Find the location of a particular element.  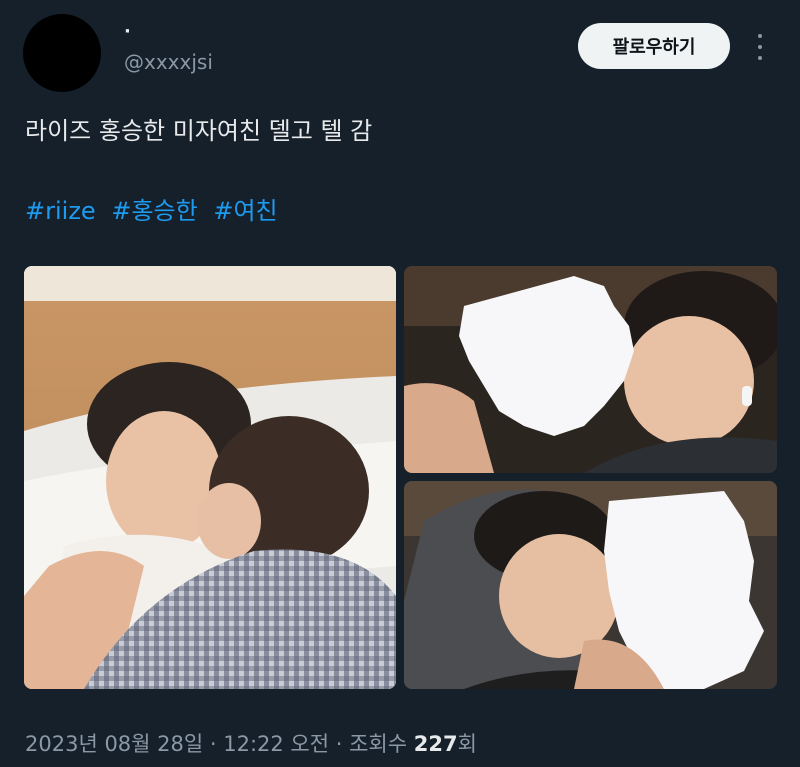

hashtag-link: #홍승한 is located at coordinates (154, 211).